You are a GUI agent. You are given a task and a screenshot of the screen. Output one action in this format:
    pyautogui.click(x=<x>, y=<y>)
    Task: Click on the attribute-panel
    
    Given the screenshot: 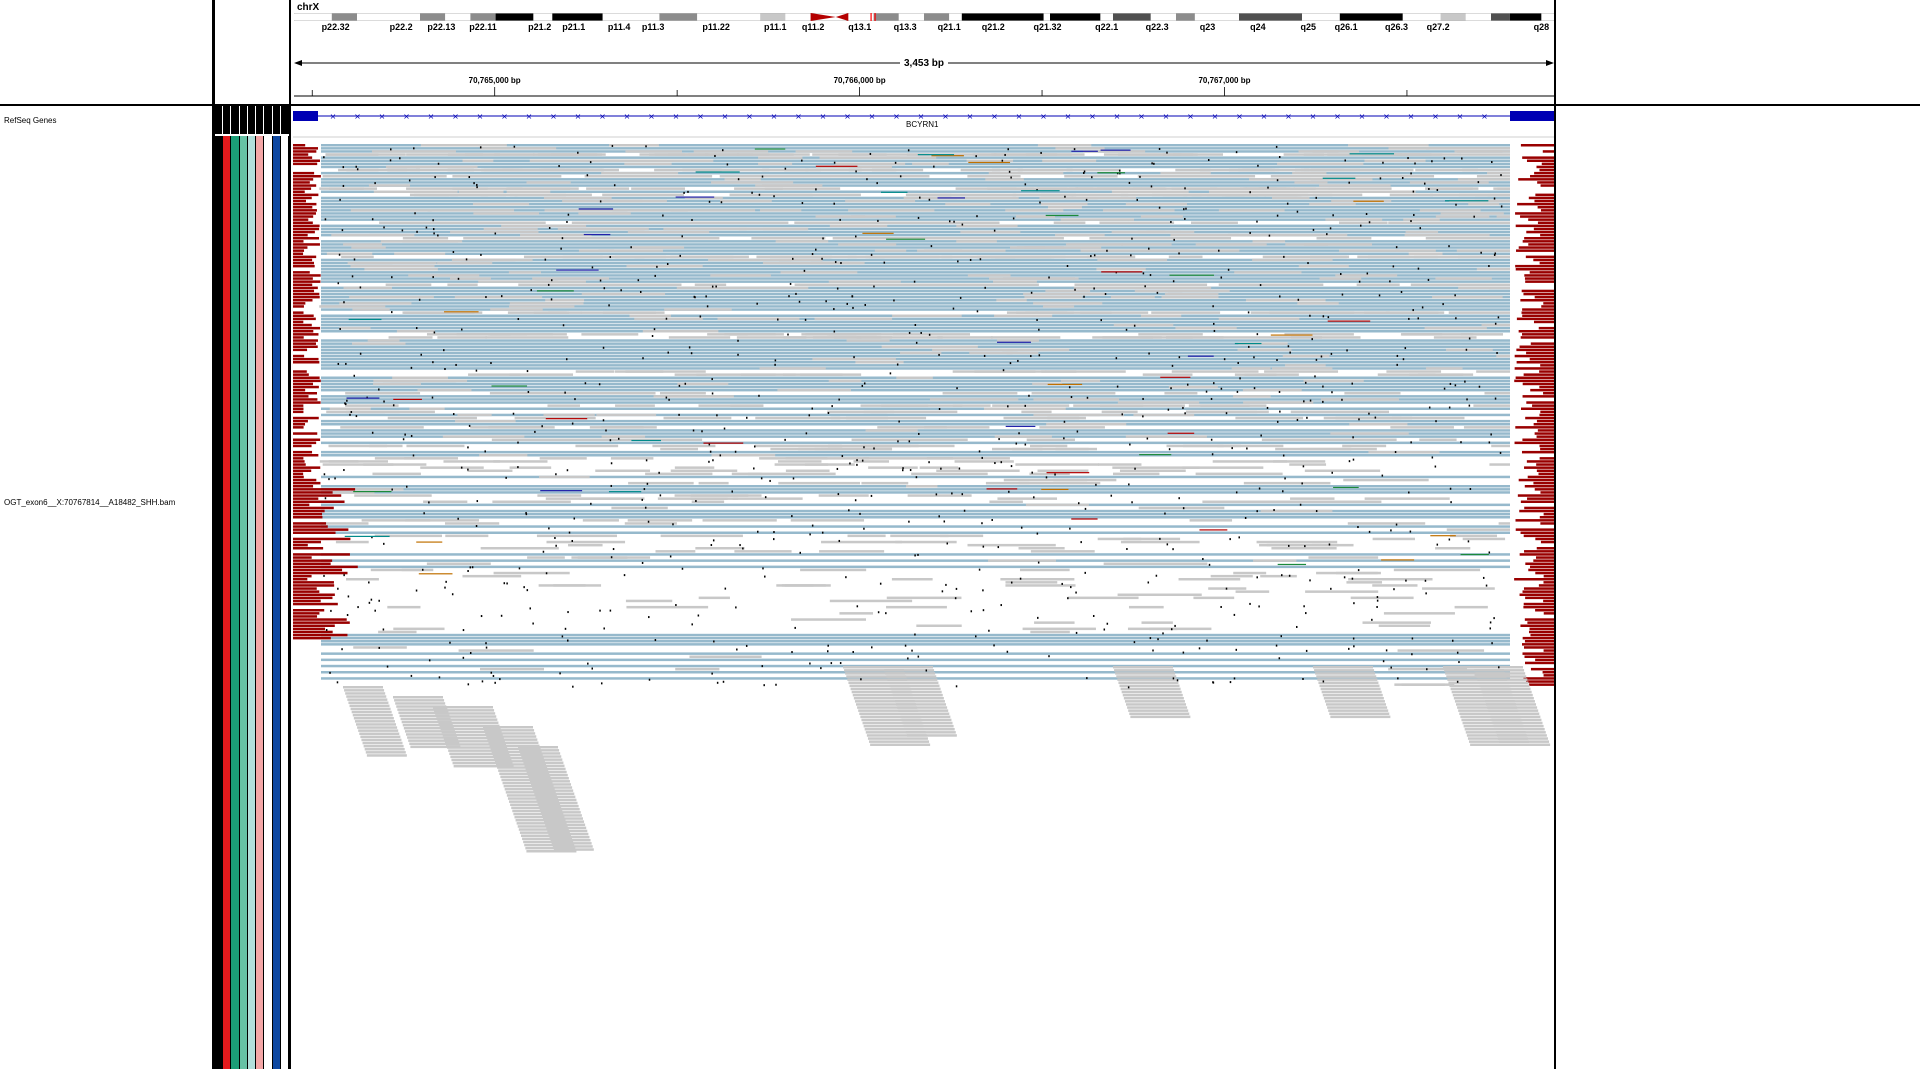 What is the action you would take?
    pyautogui.click(x=252, y=587)
    